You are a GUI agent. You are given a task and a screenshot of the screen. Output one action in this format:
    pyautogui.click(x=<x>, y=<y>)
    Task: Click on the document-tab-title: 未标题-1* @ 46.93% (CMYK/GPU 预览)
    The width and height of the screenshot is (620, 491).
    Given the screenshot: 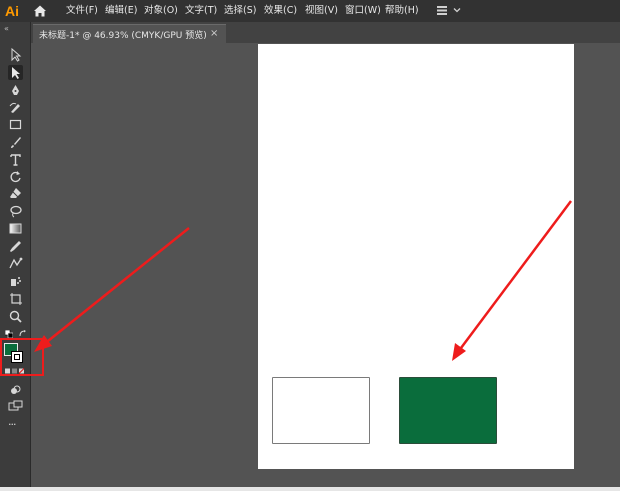 What is the action you would take?
    pyautogui.click(x=123, y=36)
    